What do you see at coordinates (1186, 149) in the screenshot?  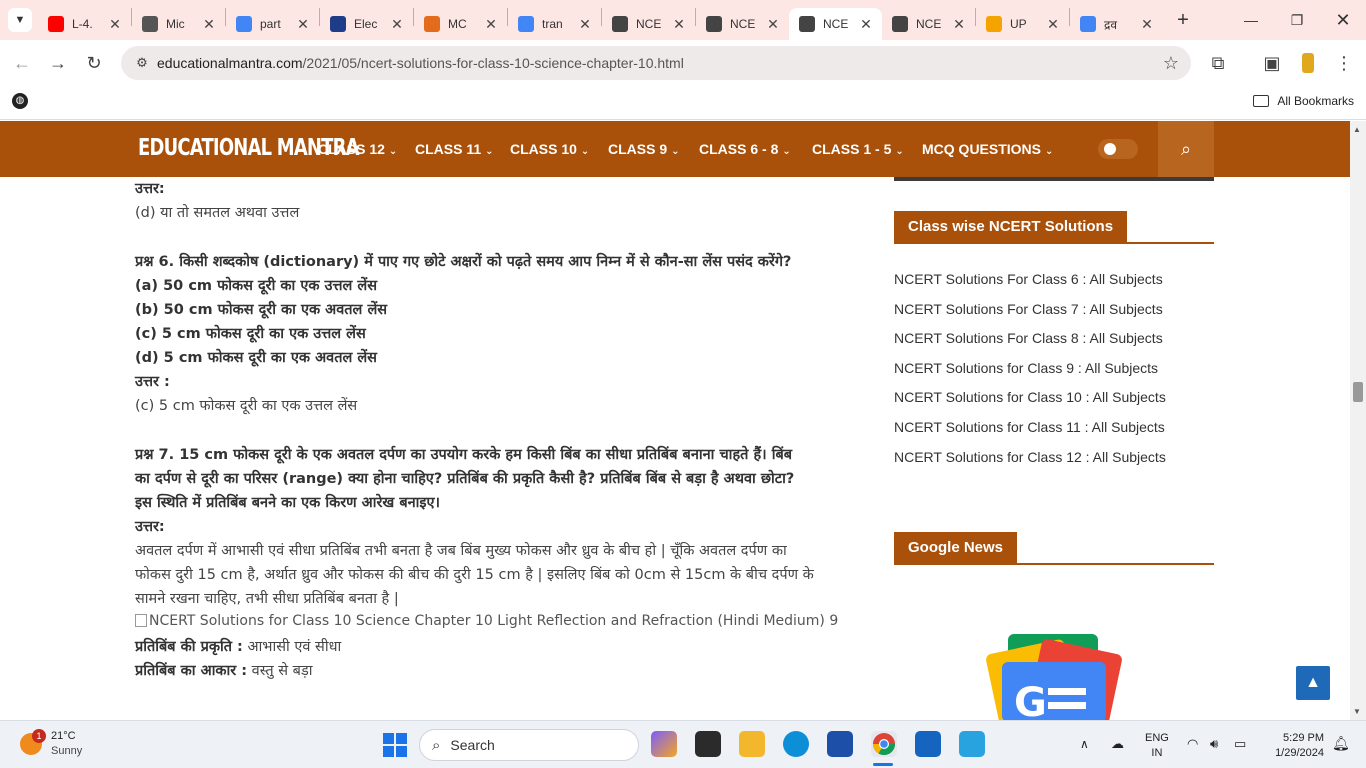 I see `site-search-button: ⌕` at bounding box center [1186, 149].